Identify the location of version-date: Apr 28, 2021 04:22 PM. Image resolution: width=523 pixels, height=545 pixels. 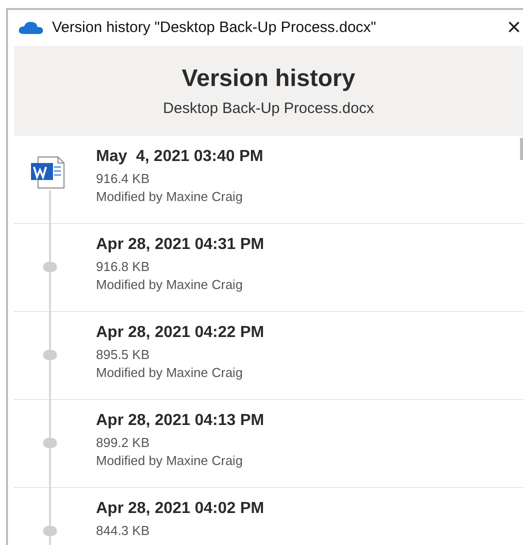
(180, 333).